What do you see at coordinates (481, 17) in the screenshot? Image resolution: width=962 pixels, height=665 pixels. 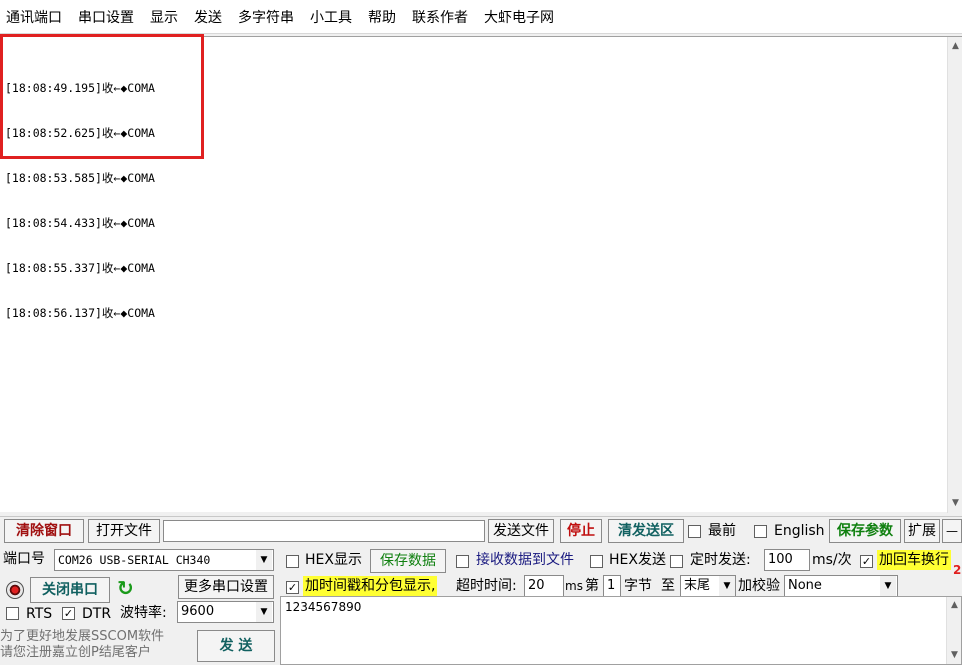 I see `menu-bar: 通讯端口 串口设置 显示 发送 多字符串 小工具 帮助 联系作者 大虾电子网` at bounding box center [481, 17].